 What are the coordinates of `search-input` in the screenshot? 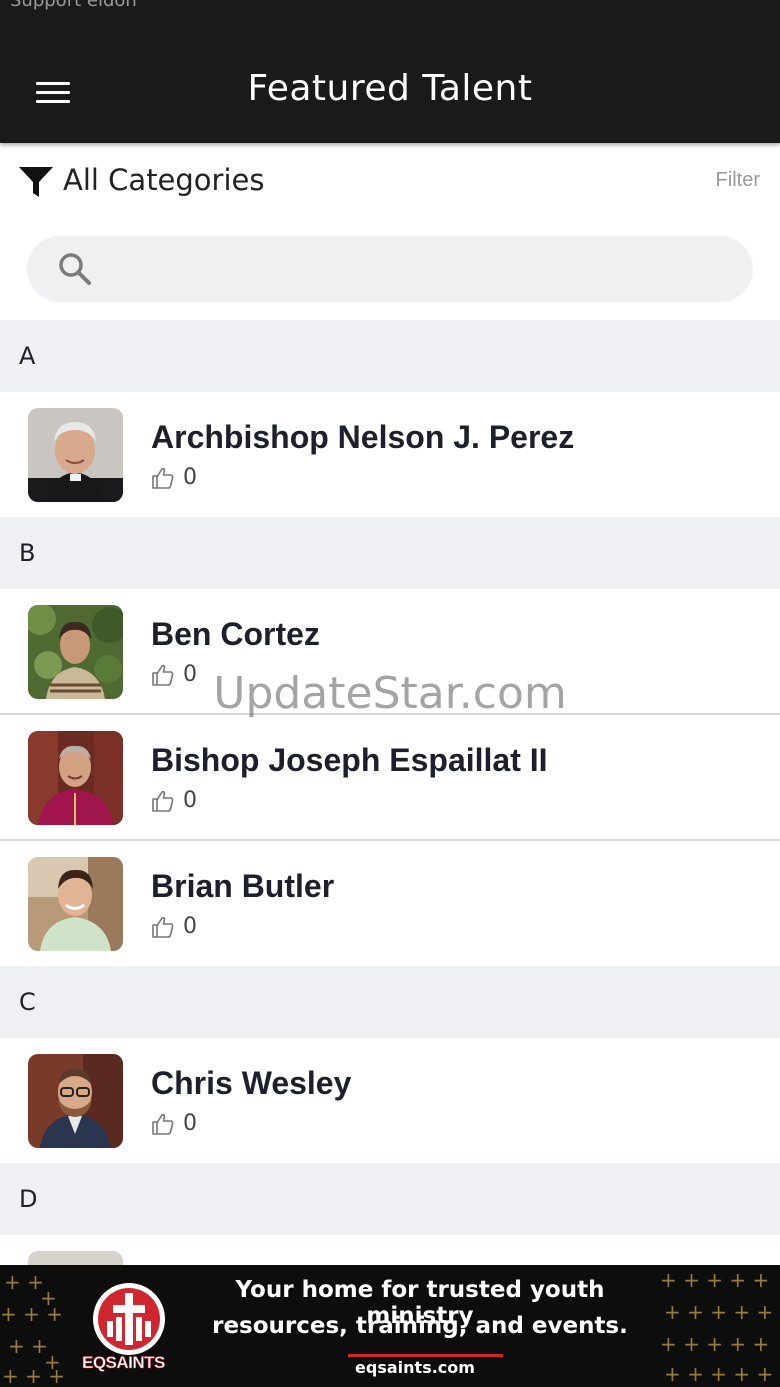 It's located at (417, 269).